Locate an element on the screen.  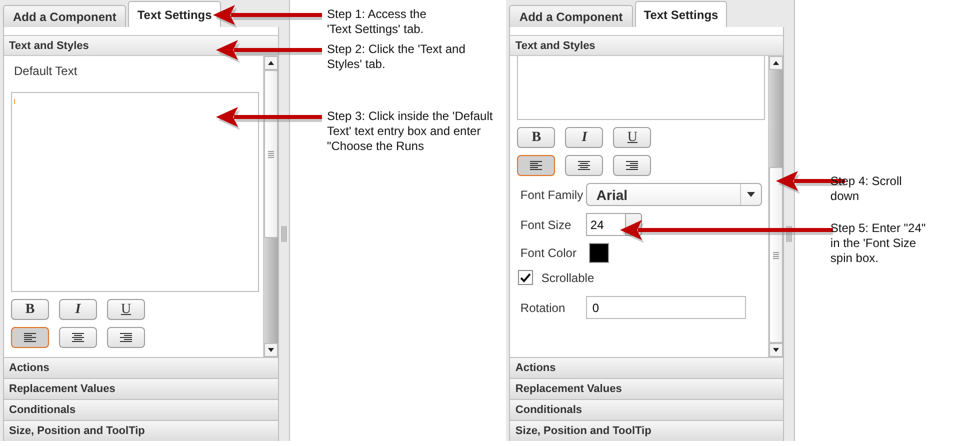
font-family-dropdown: Arial is located at coordinates (674, 194).